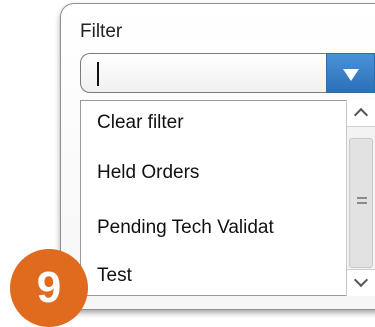 This screenshot has height=327, width=375. Describe the element at coordinates (140, 123) in the screenshot. I see `option-clear-filter: Clear filter` at that location.